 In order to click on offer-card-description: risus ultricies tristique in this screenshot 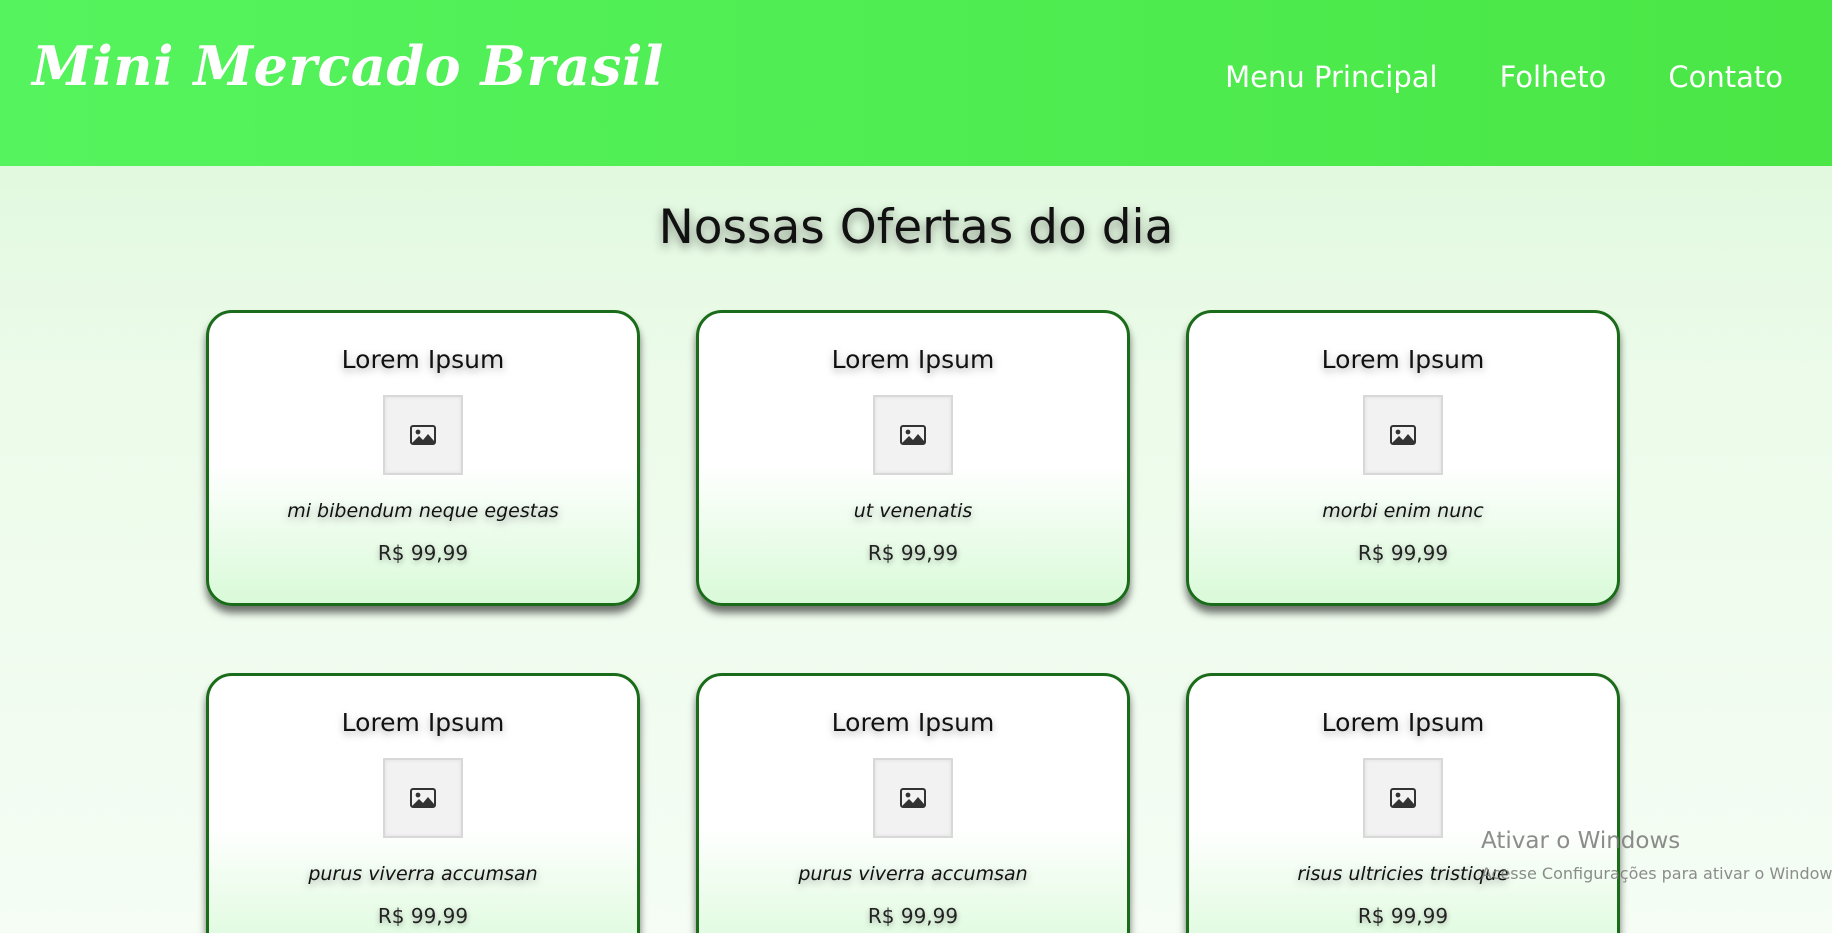, I will do `click(1403, 874)`.